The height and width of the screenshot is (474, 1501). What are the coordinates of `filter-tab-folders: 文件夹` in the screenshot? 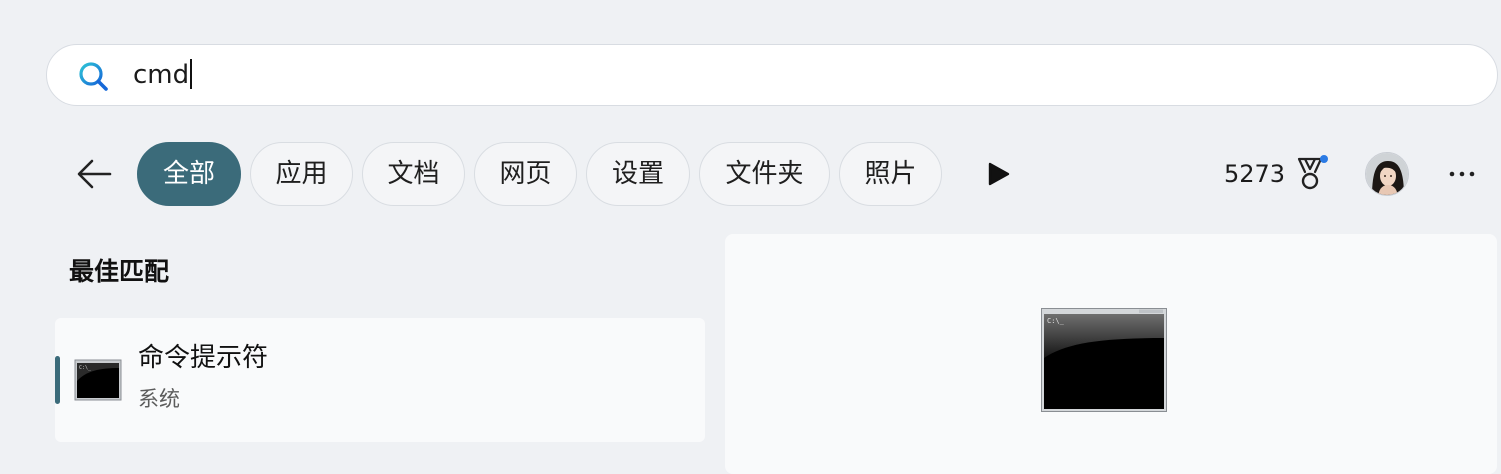 It's located at (764, 174).